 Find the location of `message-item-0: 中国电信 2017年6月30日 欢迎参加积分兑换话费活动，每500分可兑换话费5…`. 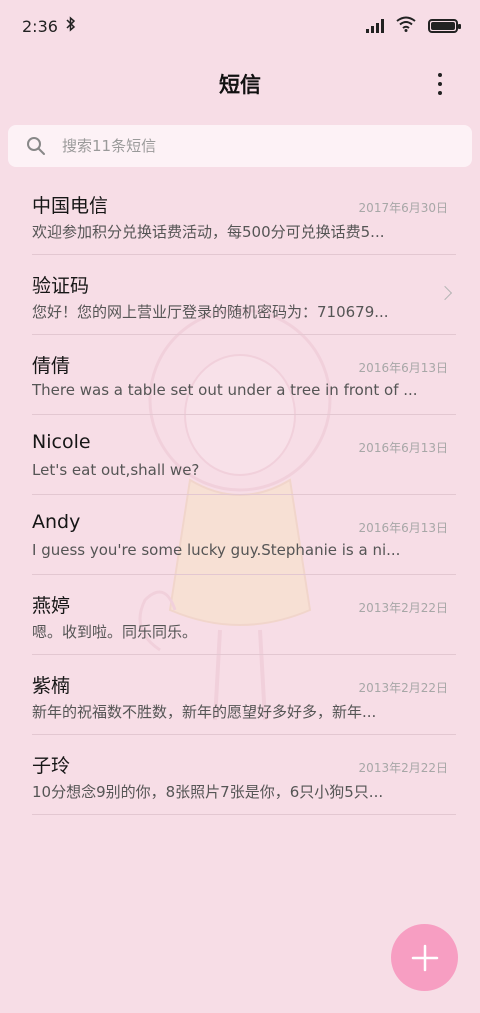

message-item-0: 中国电信 2017年6月30日 欢迎参加积分兑换话费活动，每500分可兑换话费5… is located at coordinates (244, 215).